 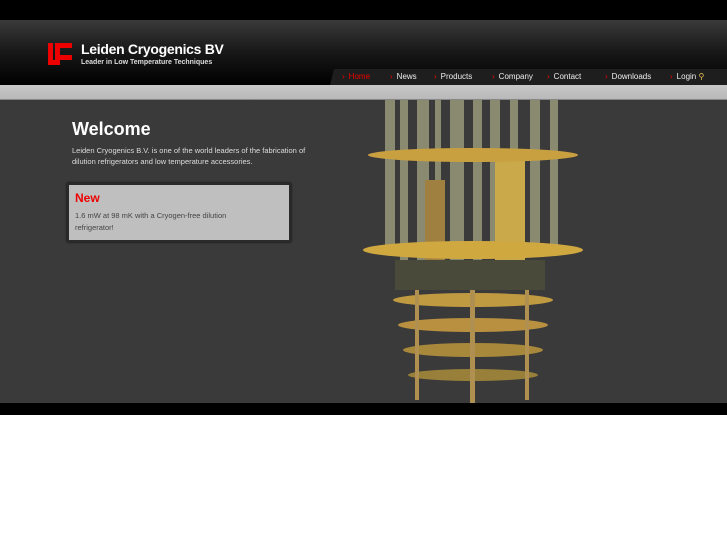 What do you see at coordinates (363, 409) in the screenshot?
I see `bottom-bar` at bounding box center [363, 409].